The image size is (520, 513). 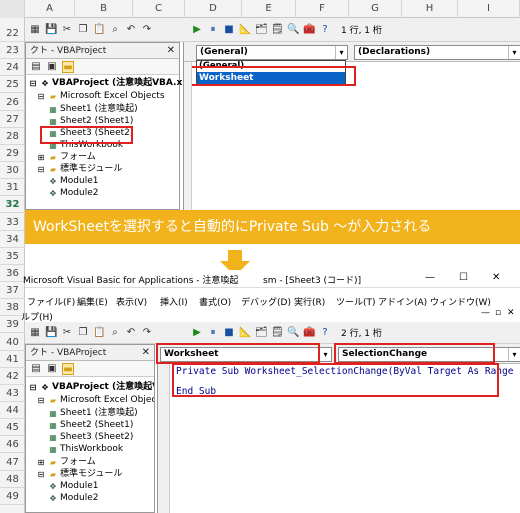 What do you see at coordinates (12, 291) in the screenshot?
I see `row-header-37: 37` at bounding box center [12, 291].